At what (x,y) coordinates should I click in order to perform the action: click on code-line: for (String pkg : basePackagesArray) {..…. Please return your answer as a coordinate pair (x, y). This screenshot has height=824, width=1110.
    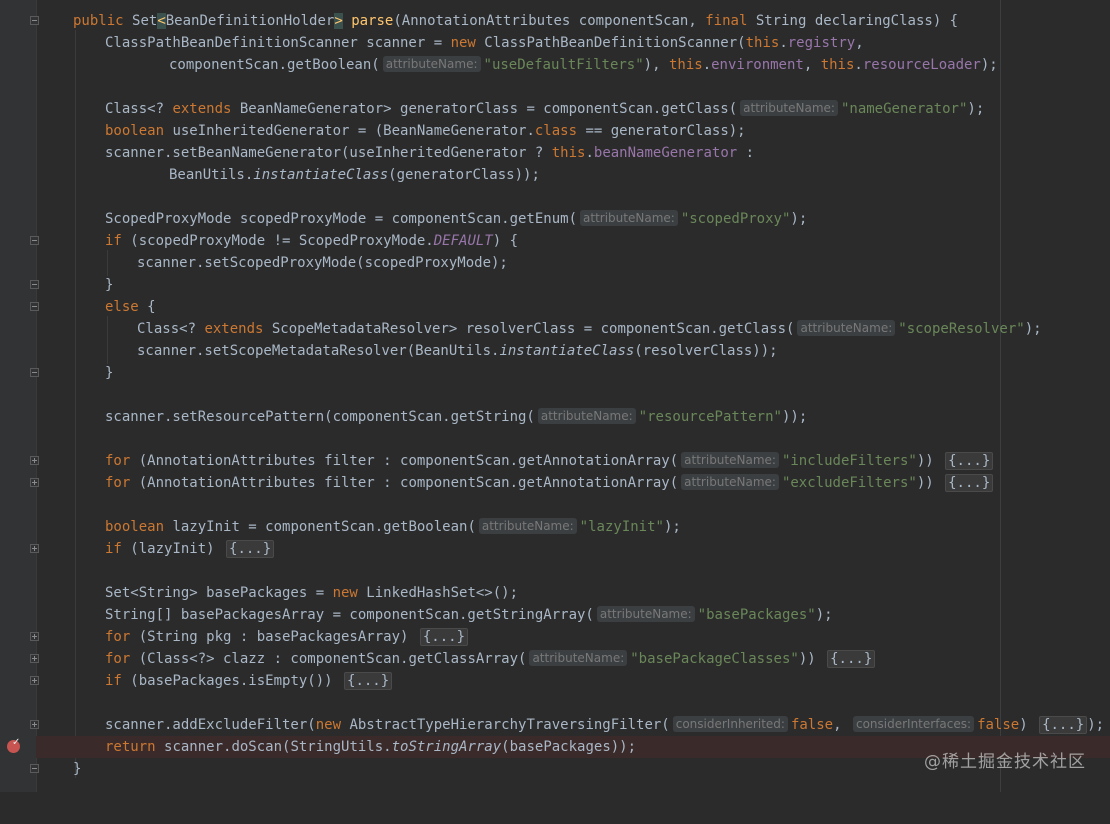
    Looking at the image, I should click on (576, 637).